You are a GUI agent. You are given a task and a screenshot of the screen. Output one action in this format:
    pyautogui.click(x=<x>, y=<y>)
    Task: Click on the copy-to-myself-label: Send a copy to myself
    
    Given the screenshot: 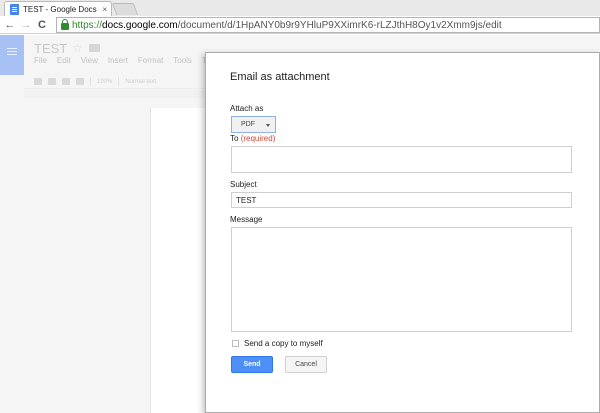 What is the action you would take?
    pyautogui.click(x=283, y=343)
    